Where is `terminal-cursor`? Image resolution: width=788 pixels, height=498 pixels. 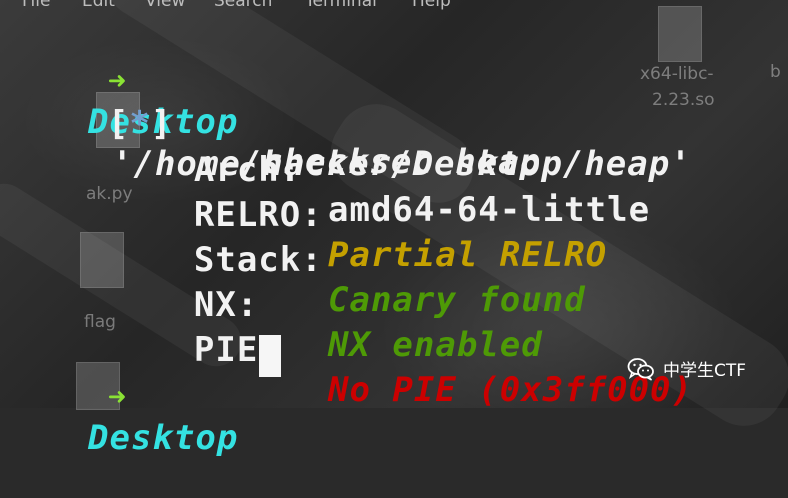 terminal-cursor is located at coordinates (270, 356).